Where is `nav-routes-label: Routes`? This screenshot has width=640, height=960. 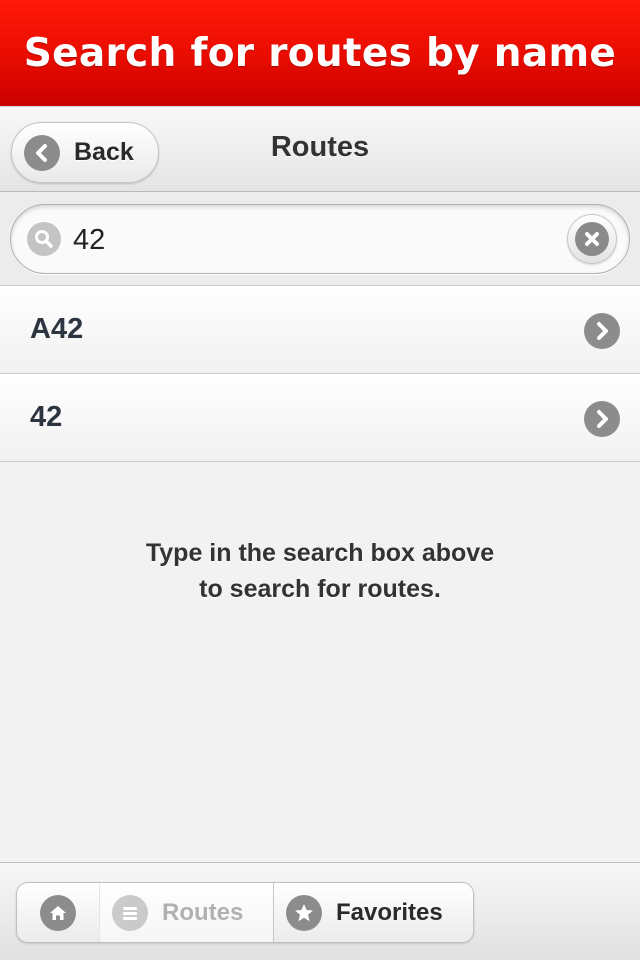 nav-routes-label: Routes is located at coordinates (203, 912).